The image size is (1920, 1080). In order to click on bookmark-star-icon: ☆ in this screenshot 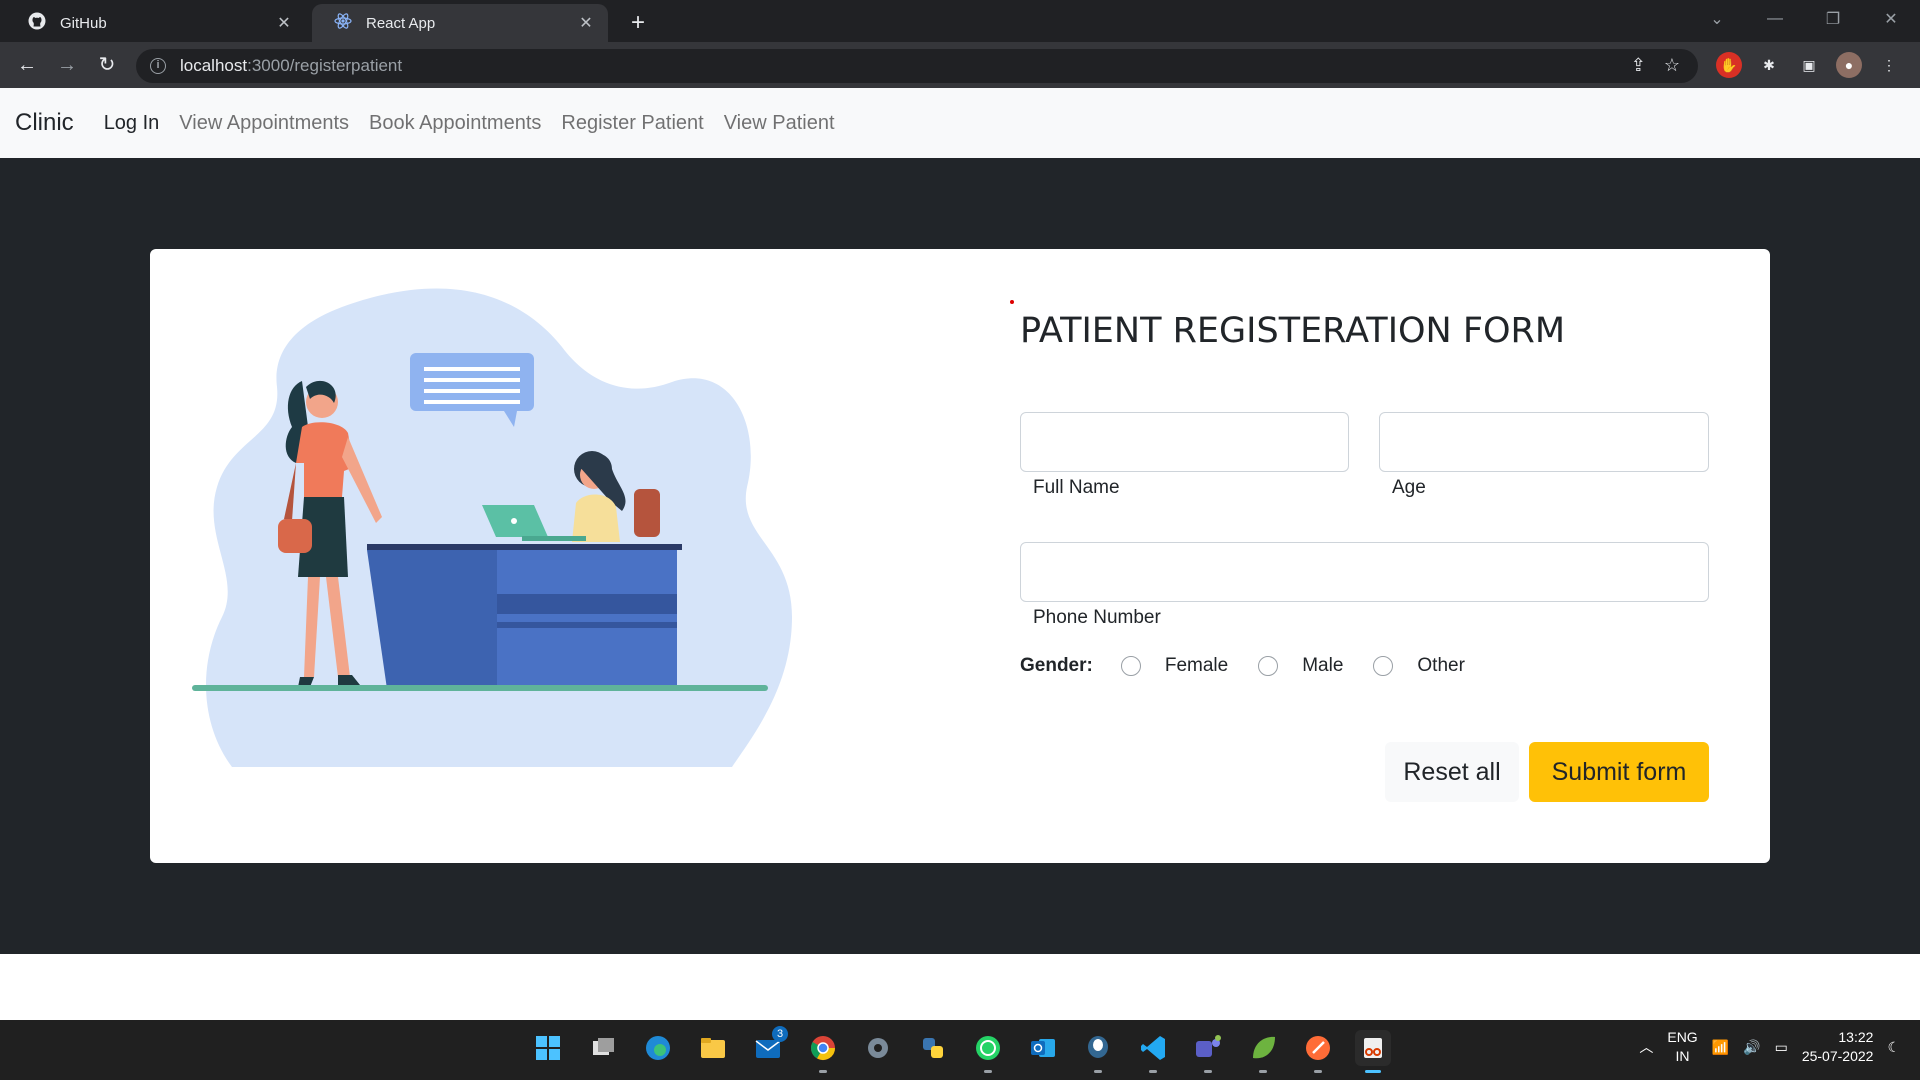, I will do `click(1672, 65)`.